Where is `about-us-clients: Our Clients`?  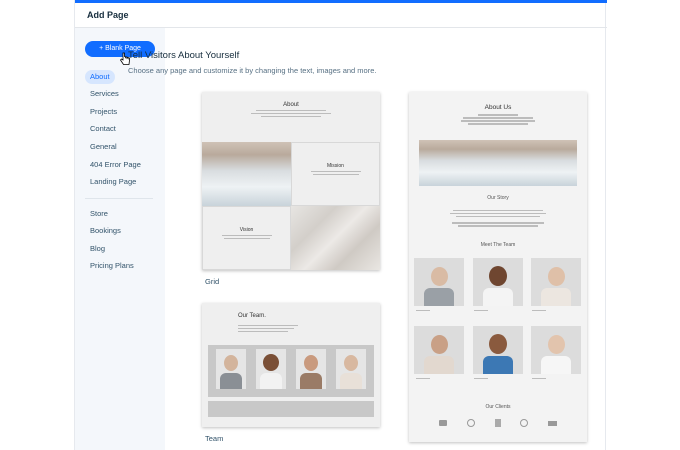 about-us-clients: Our Clients is located at coordinates (498, 407).